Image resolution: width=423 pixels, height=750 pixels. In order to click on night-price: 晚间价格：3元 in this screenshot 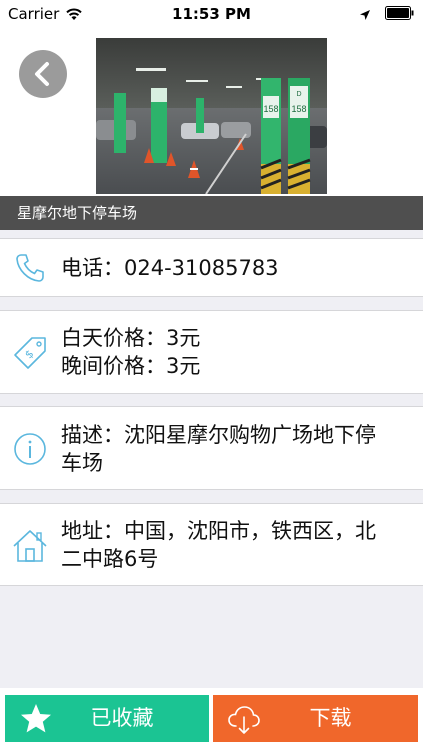, I will do `click(131, 366)`.